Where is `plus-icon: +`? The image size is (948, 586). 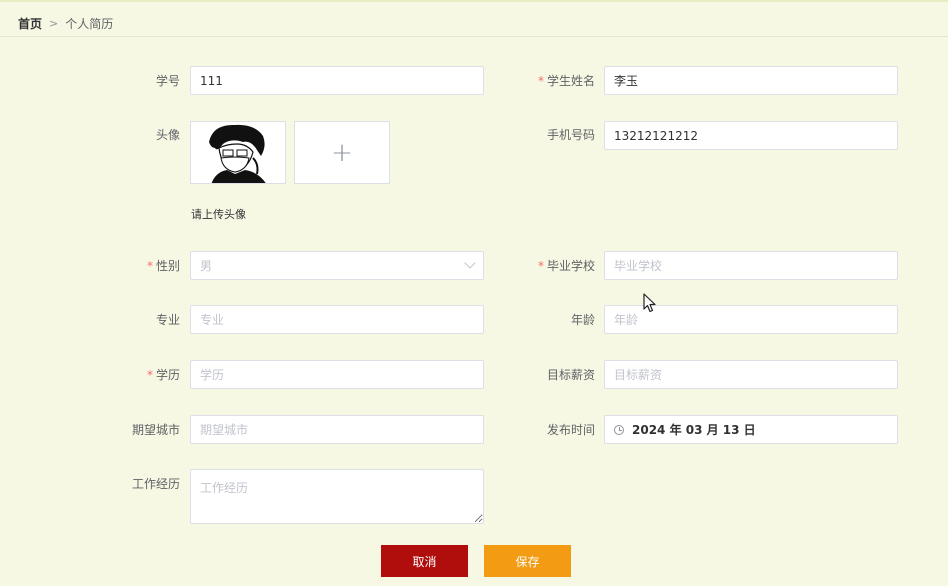 plus-icon: + is located at coordinates (342, 152).